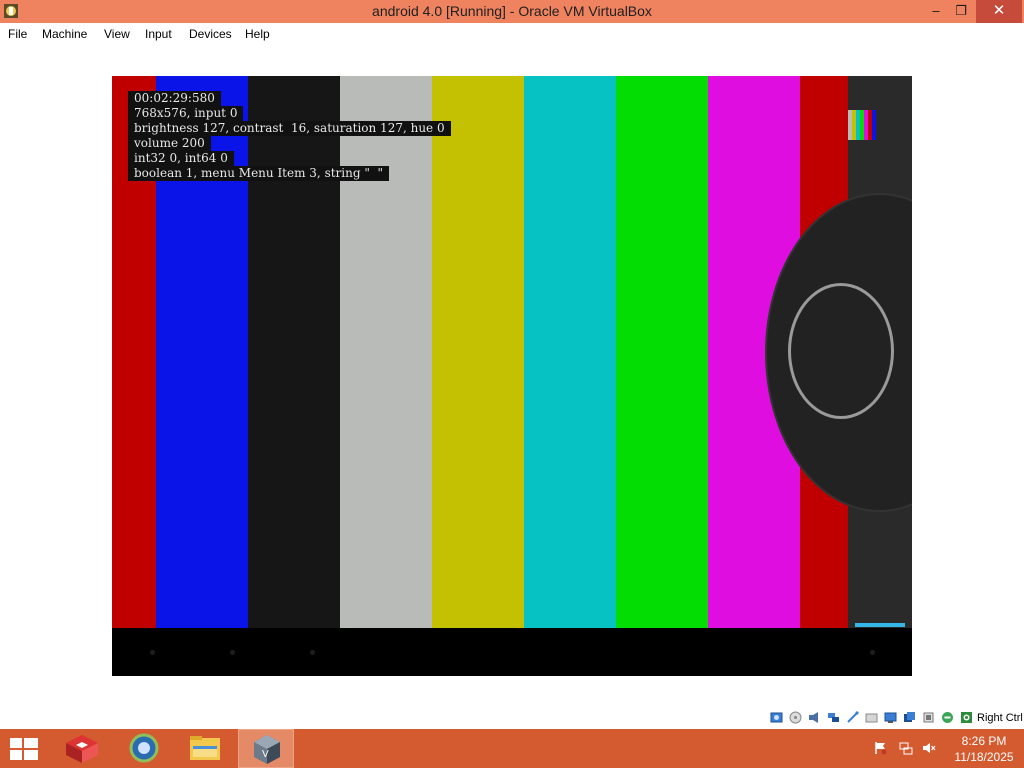  I want to click on nav-home-icon, so click(232, 652).